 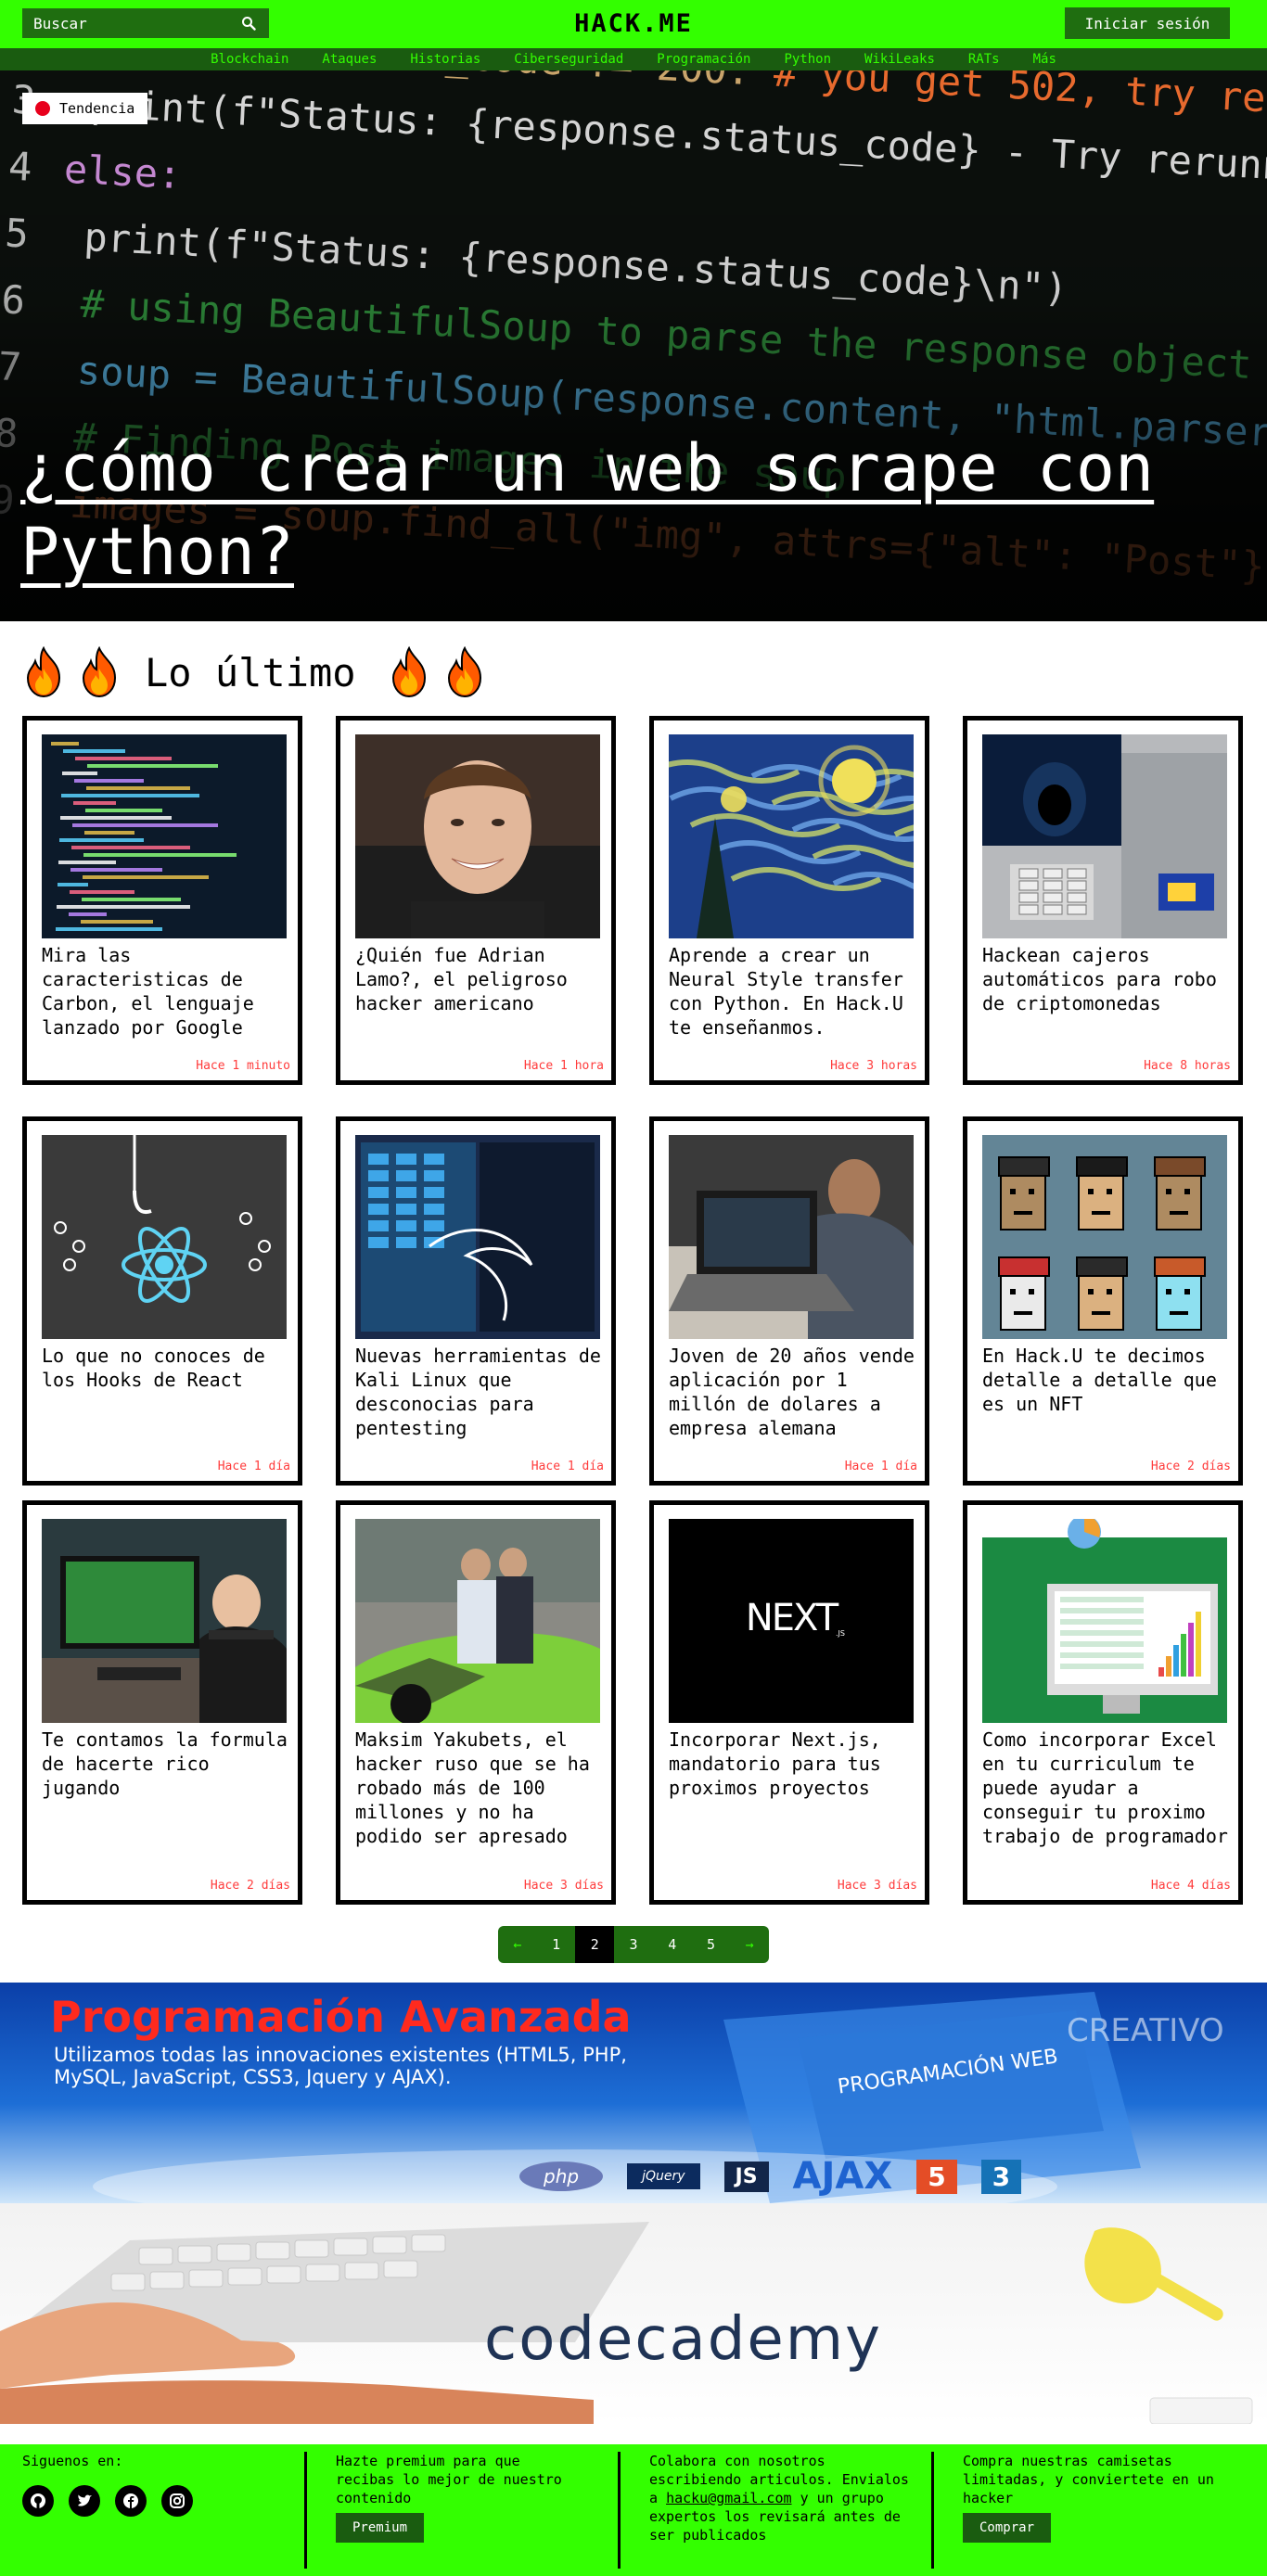 I want to click on trending-label: Tendencia, so click(x=97, y=108).